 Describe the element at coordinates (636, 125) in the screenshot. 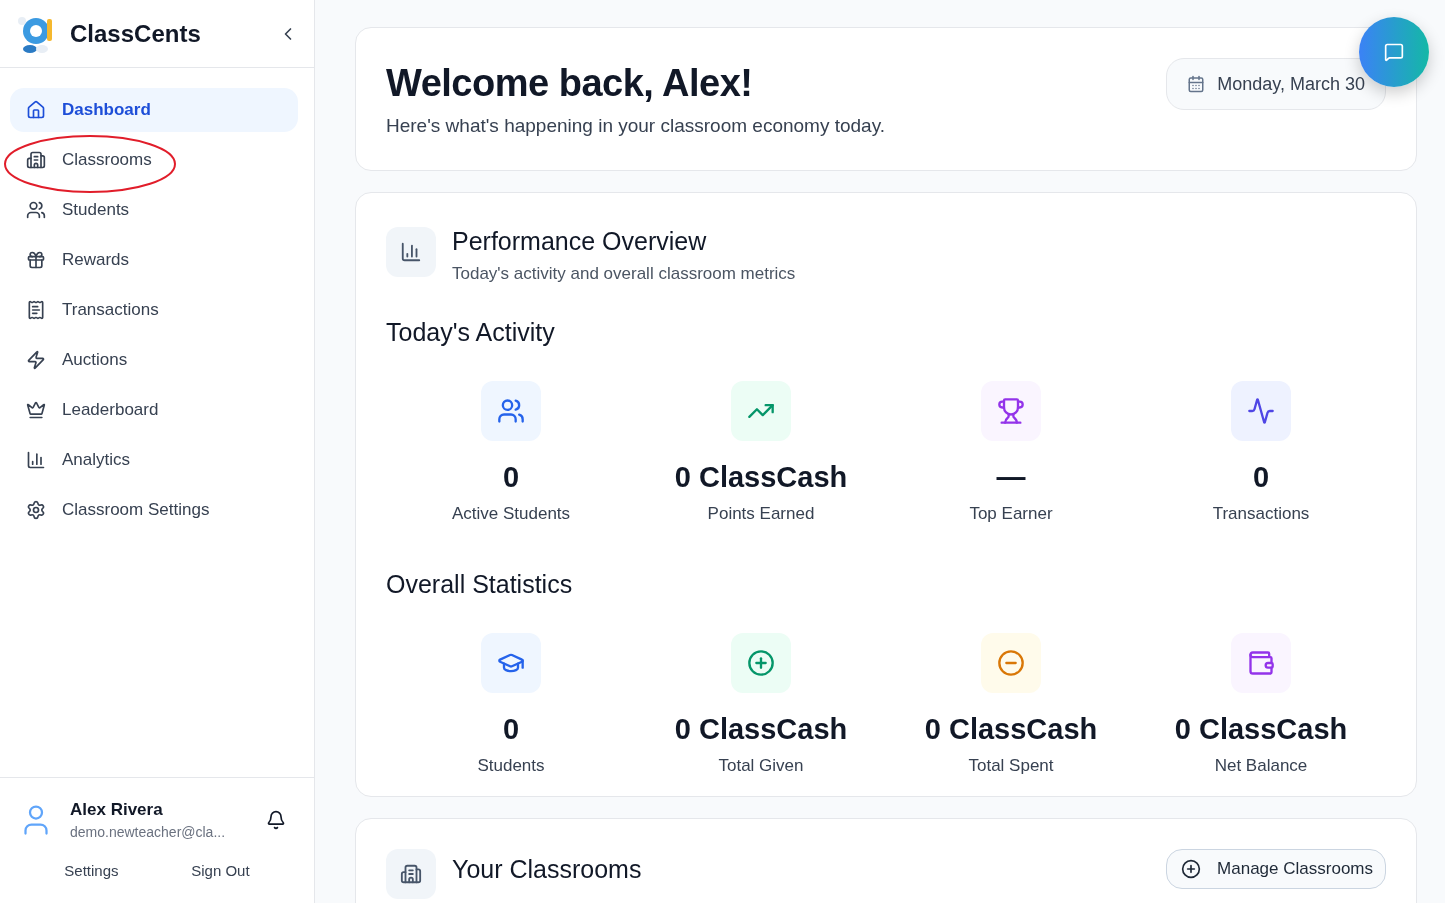

I see `welcome-subtitle: Here's what's happening in your classroom economy today.` at that location.